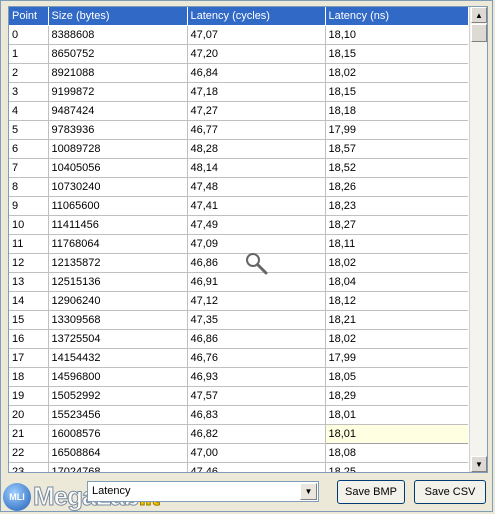 The height and width of the screenshot is (514, 495). Describe the element at coordinates (238, 415) in the screenshot. I see `table-row: 20 15523456 46,83 18,01` at that location.